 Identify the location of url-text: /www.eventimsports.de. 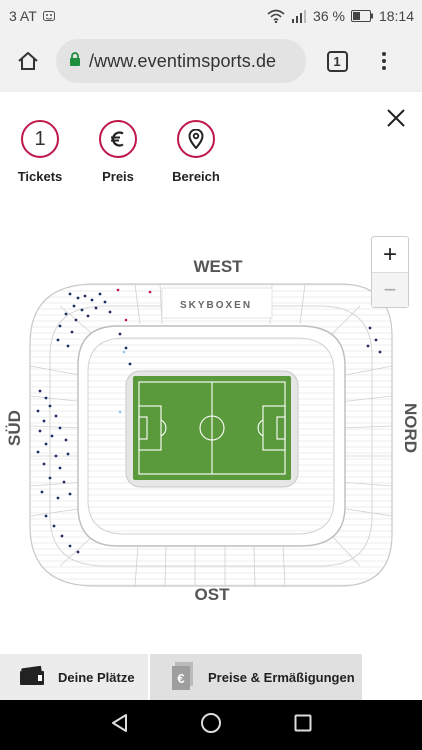
(183, 60).